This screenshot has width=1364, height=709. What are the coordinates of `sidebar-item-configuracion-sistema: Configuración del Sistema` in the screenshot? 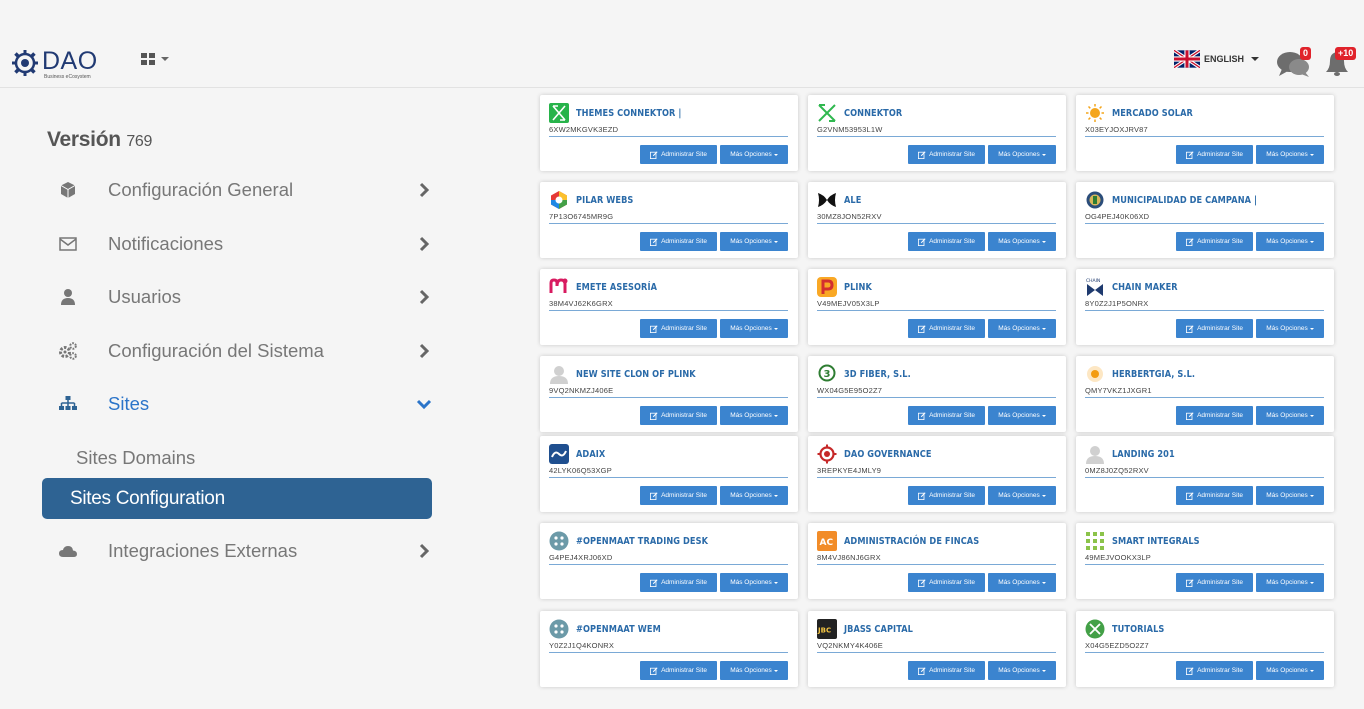 It's located at (247, 351).